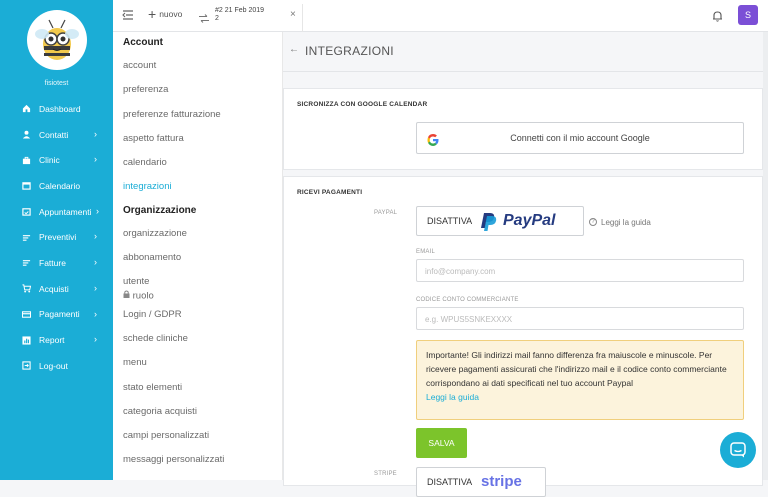 This screenshot has height=497, width=768. I want to click on sidebar-item-dashboard: Dashboard, so click(56, 109).